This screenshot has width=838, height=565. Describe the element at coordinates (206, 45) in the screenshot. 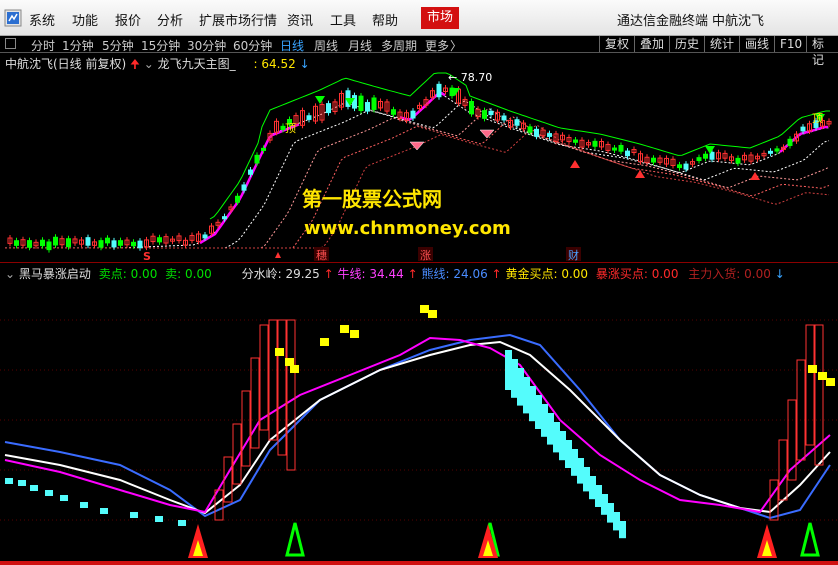

I see `period-30min: 30分钟` at that location.